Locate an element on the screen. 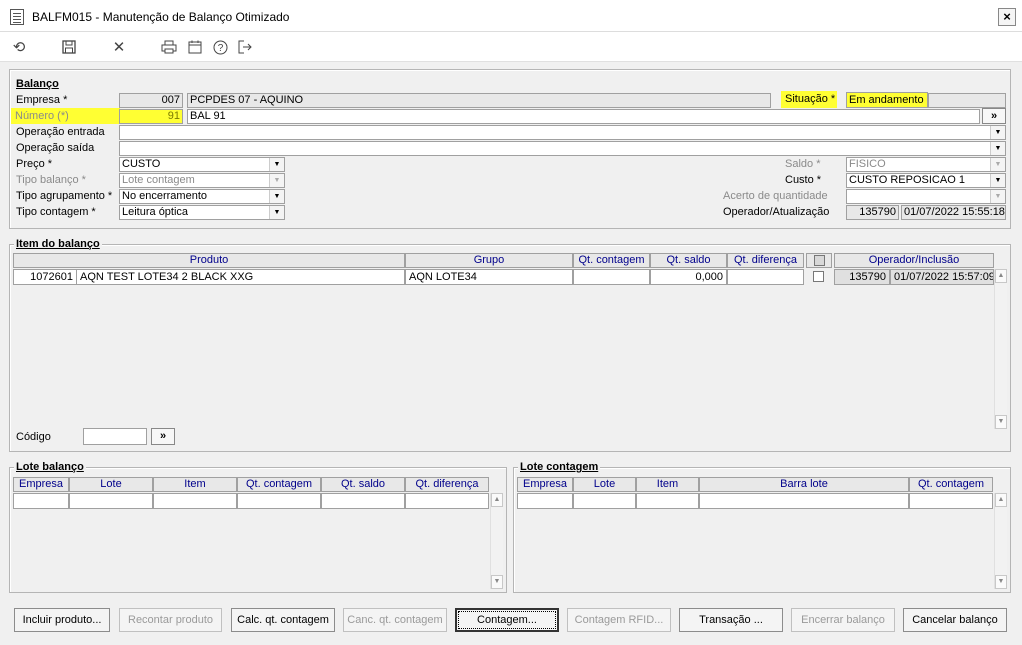 Image resolution: width=1022 pixels, height=645 pixels. operador-label: Operador/Atualização is located at coordinates (776, 212).